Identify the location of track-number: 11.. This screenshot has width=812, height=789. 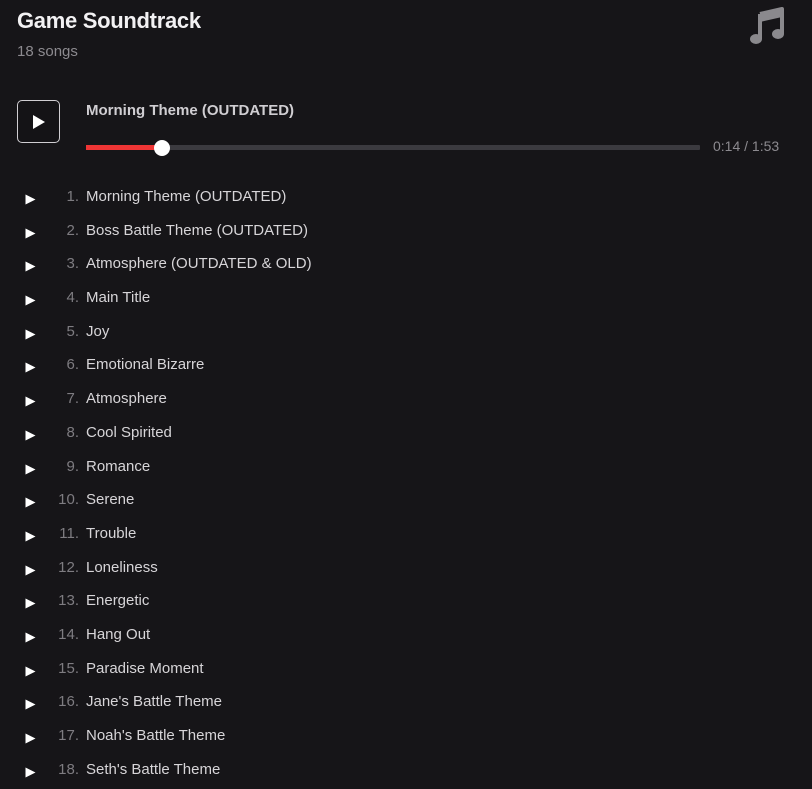
(69, 533).